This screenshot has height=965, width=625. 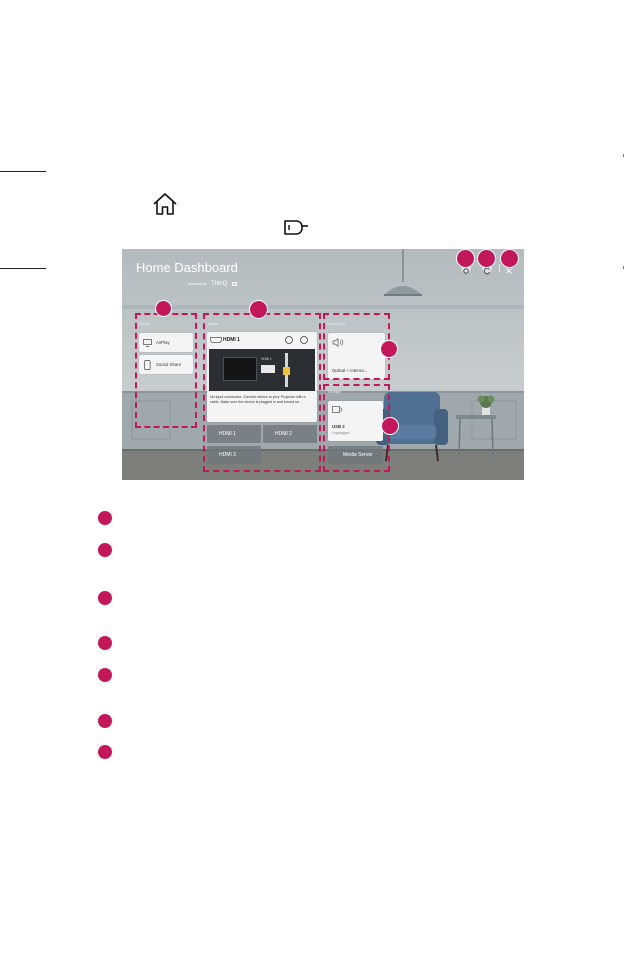 What do you see at coordinates (219, 284) in the screenshot?
I see `subtitle-brand: ThinQ` at bounding box center [219, 284].